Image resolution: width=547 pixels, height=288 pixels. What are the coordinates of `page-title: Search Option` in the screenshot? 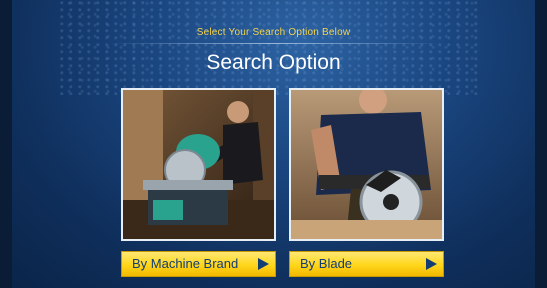 It's located at (273, 62).